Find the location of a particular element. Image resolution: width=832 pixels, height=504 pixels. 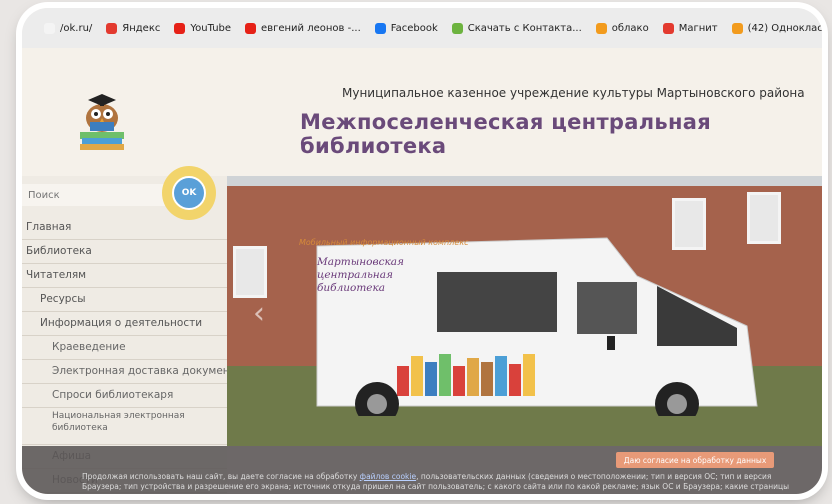

bookmark-item: /ok.ru/ is located at coordinates (68, 28).